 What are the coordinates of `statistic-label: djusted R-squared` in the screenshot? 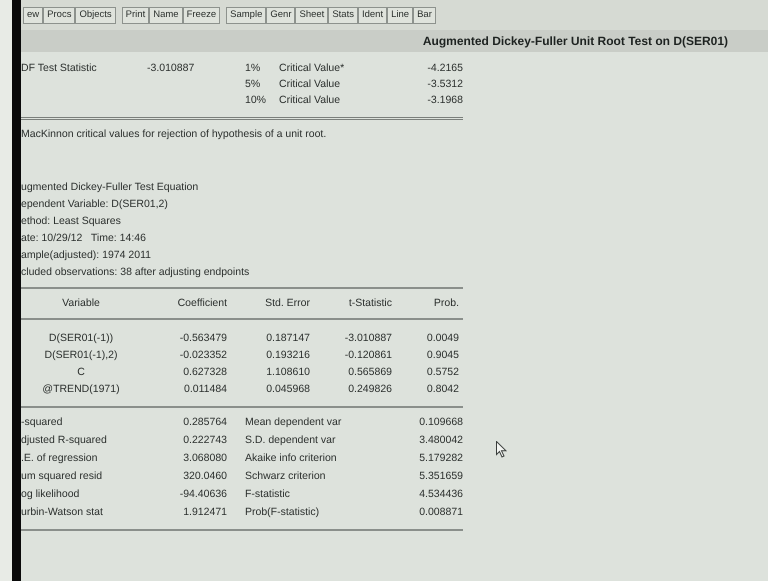 It's located at (64, 440).